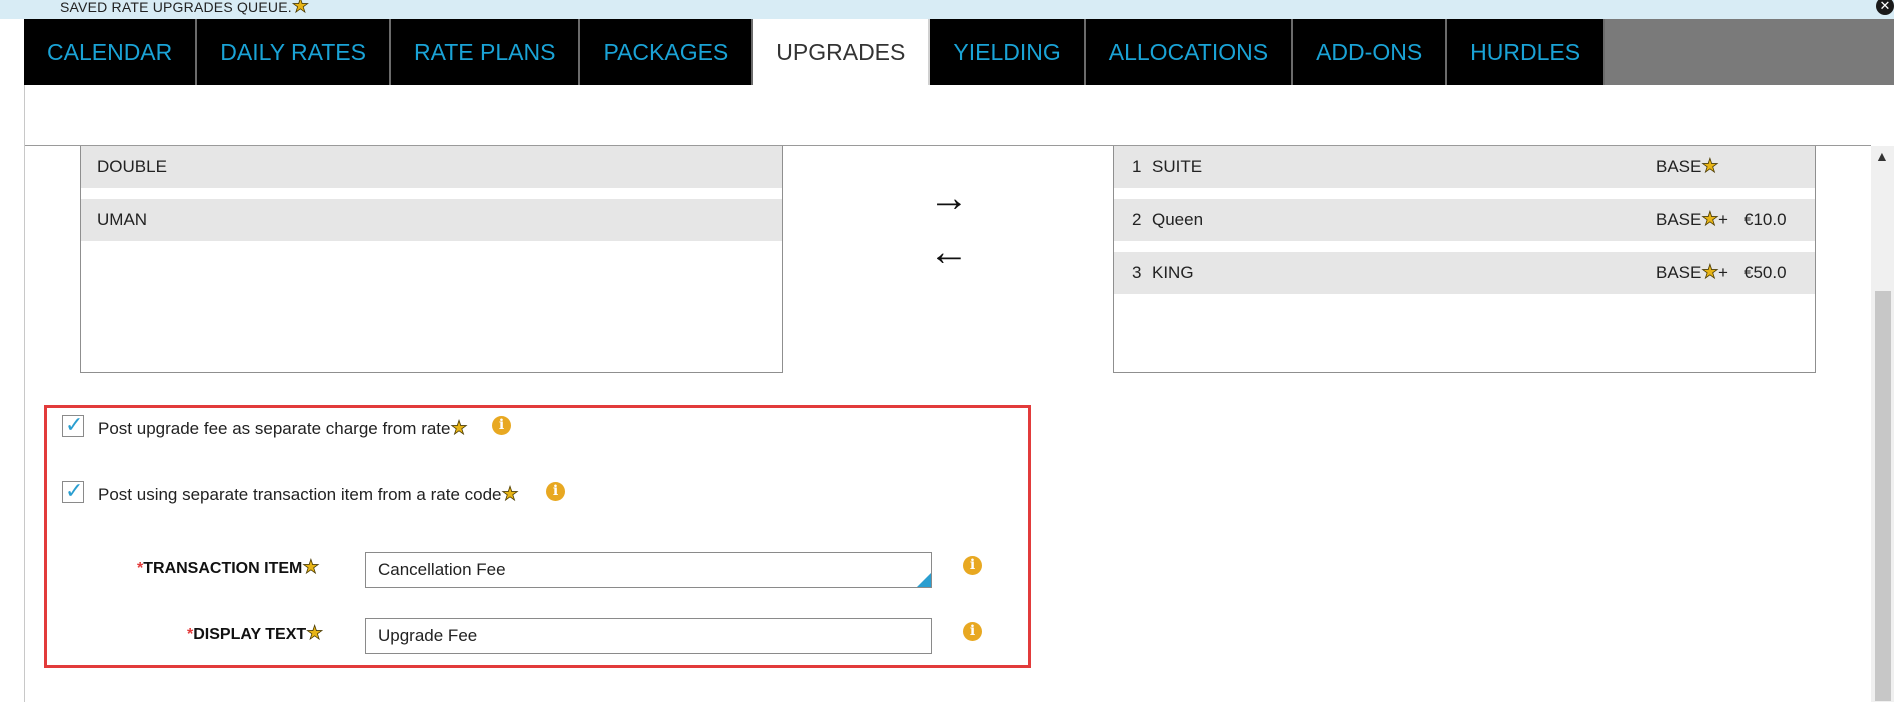  Describe the element at coordinates (1765, 219) in the screenshot. I see `queue-amount: €10.0` at that location.